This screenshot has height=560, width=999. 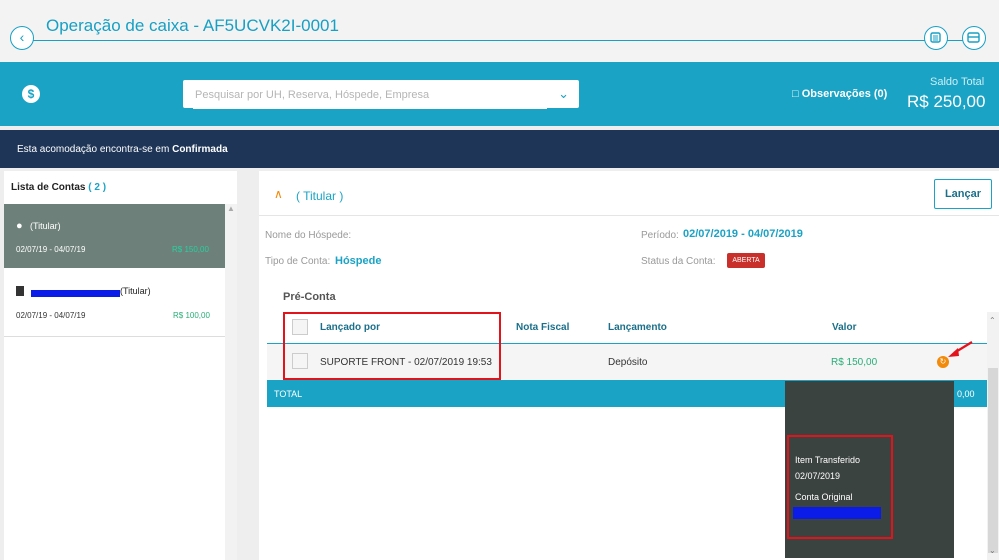 What do you see at coordinates (231, 208) in the screenshot?
I see `scroll-up-icon: ▲` at bounding box center [231, 208].